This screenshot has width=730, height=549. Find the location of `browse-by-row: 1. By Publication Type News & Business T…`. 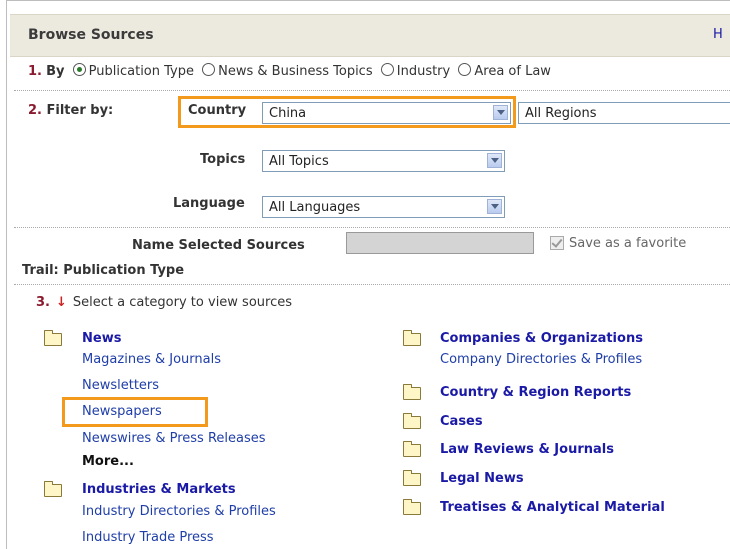

browse-by-row: 1. By Publication Type News & Business T… is located at coordinates (289, 71).